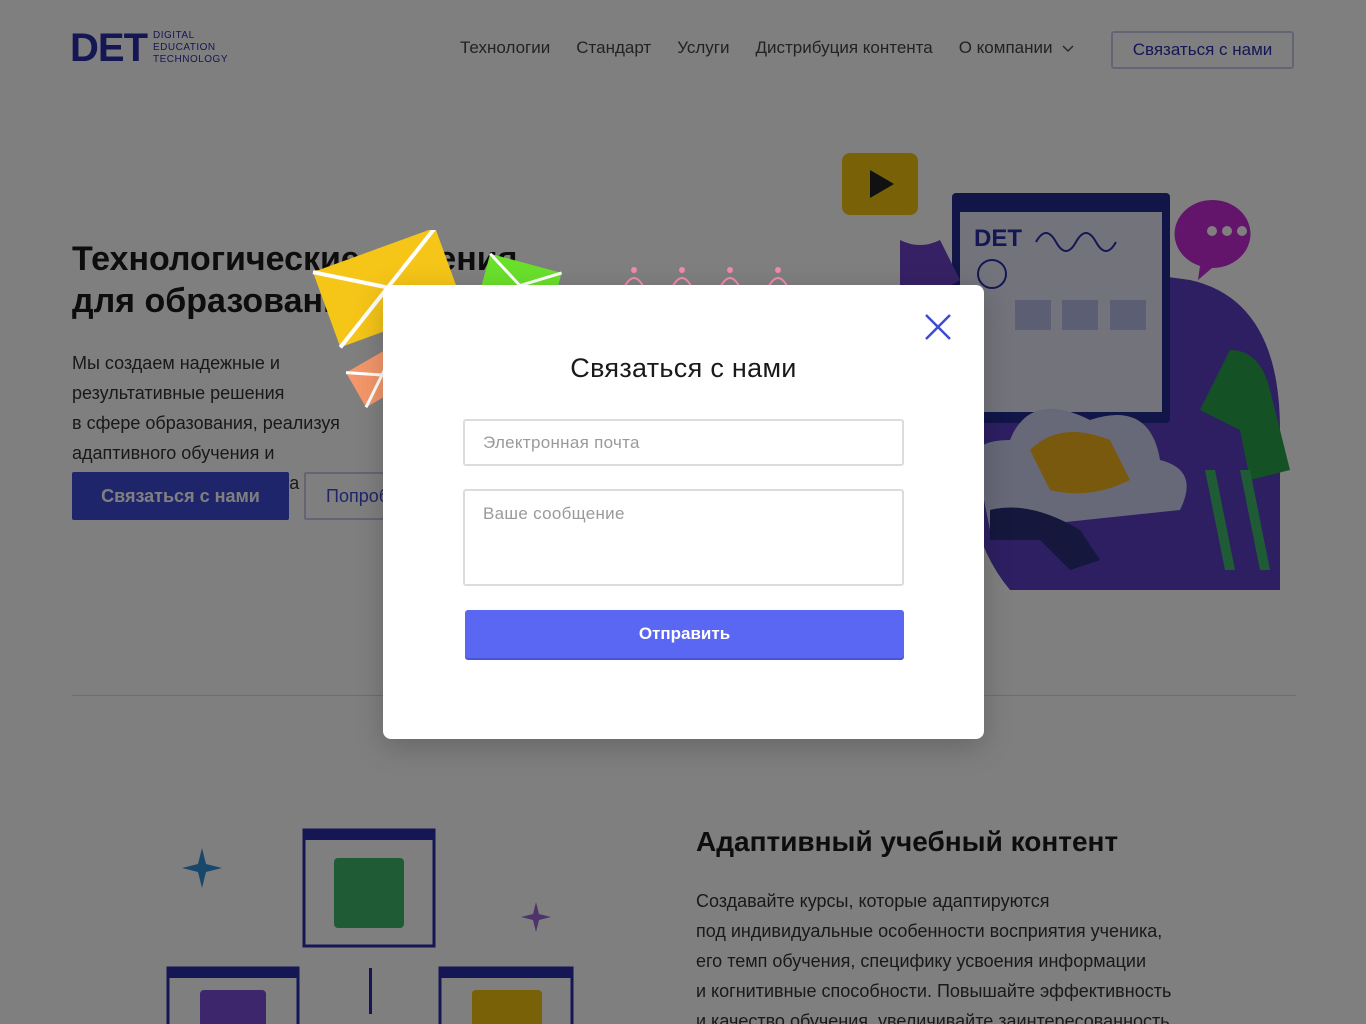 This screenshot has width=1366, height=1024. Describe the element at coordinates (683, 442) in the screenshot. I see `email-field` at that location.